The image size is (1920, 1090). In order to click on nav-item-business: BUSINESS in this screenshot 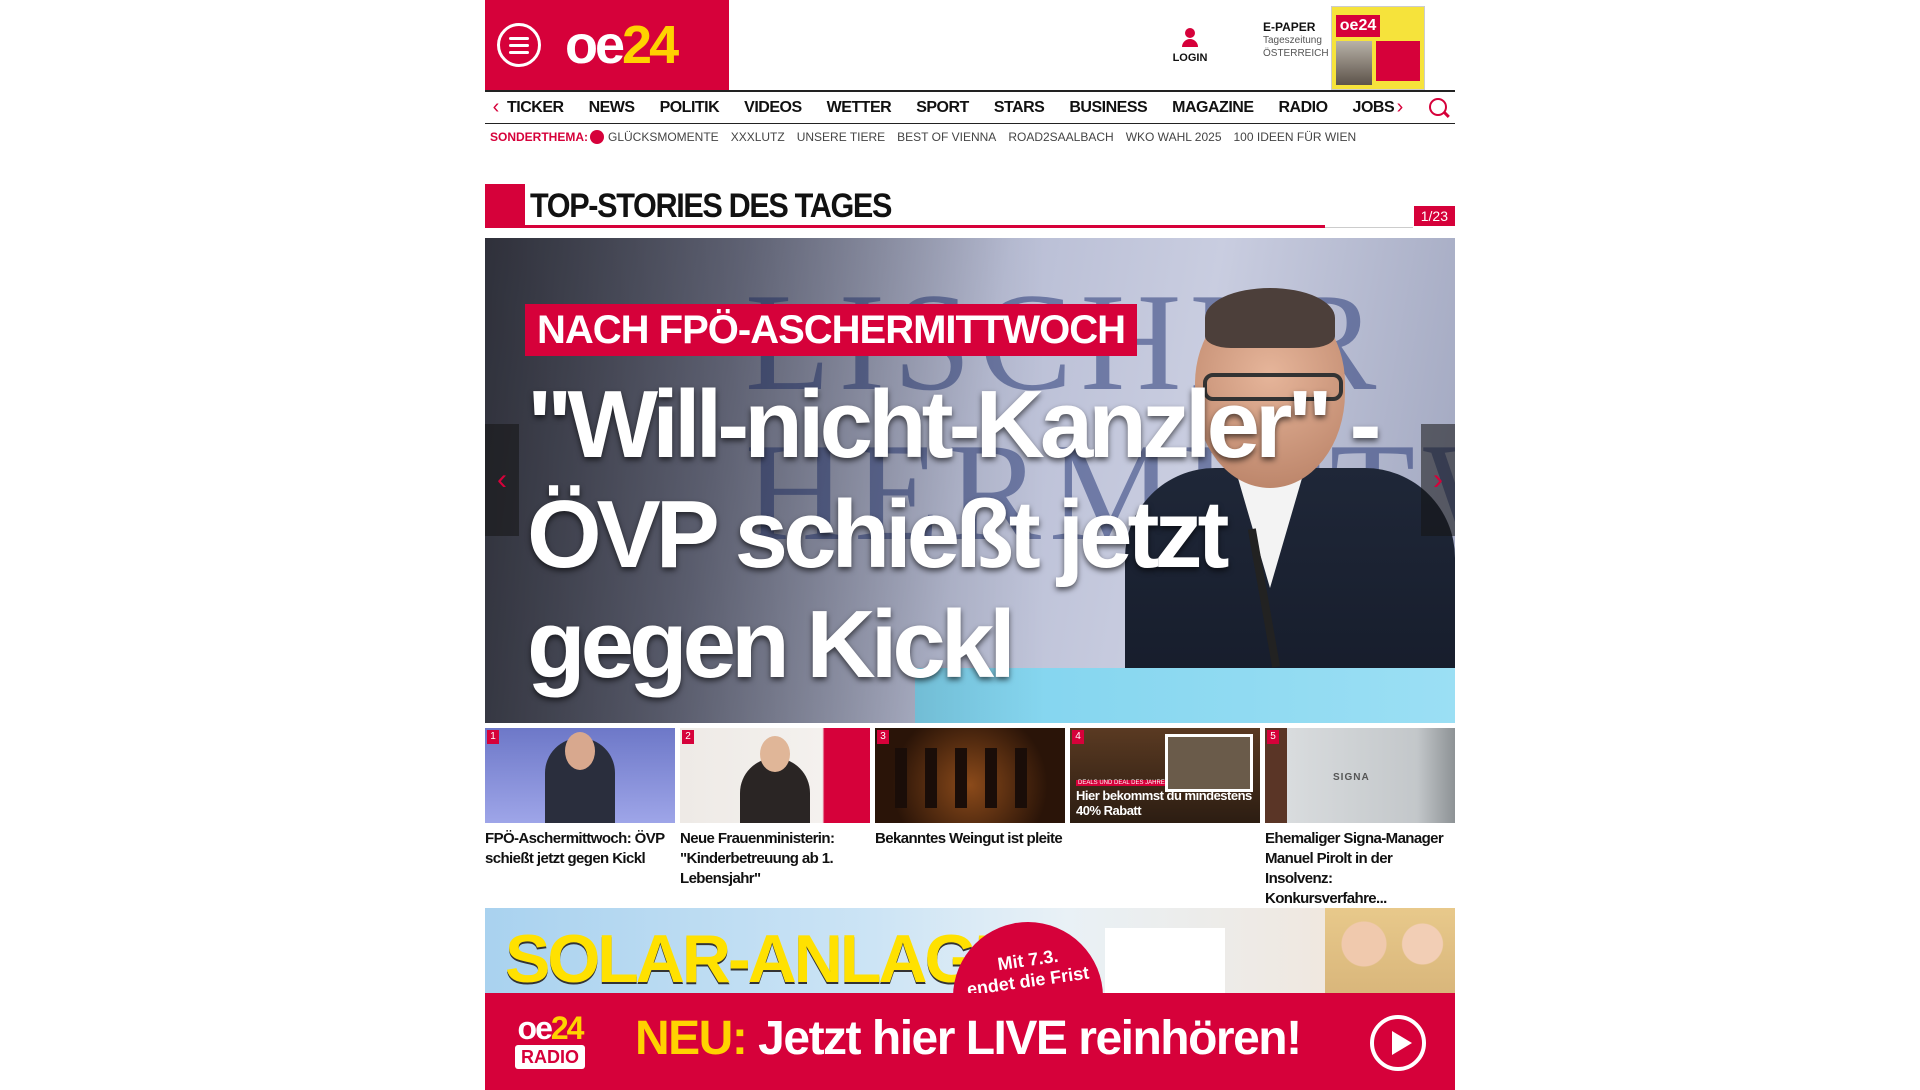, I will do `click(1108, 108)`.